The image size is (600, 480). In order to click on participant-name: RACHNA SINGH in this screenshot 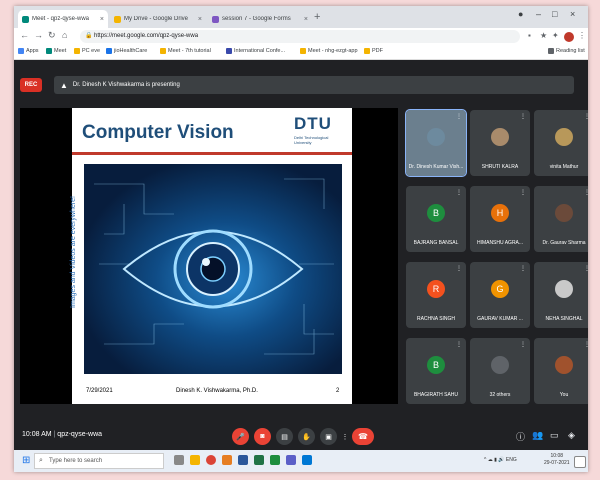, I will do `click(436, 319)`.